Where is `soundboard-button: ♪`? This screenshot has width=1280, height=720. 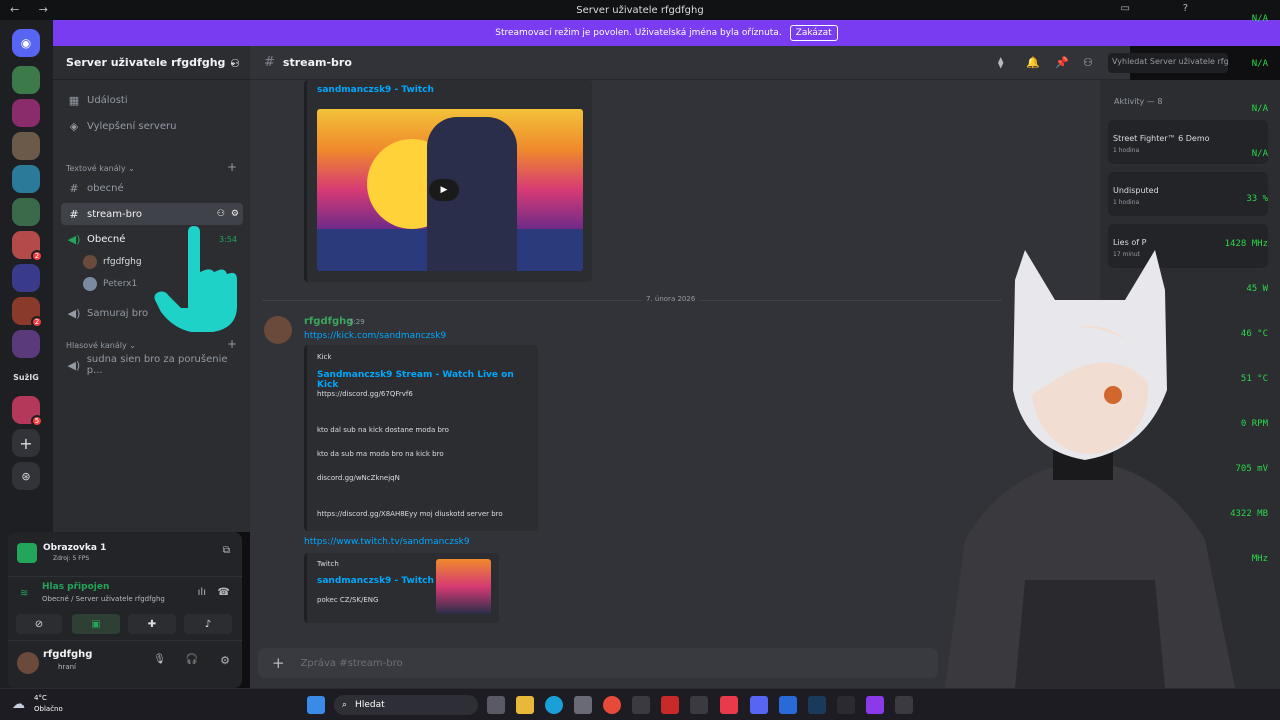
soundboard-button: ♪ is located at coordinates (208, 624).